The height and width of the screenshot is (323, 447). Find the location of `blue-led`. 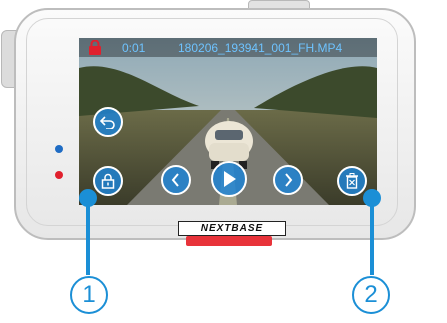

blue-led is located at coordinates (59, 149).